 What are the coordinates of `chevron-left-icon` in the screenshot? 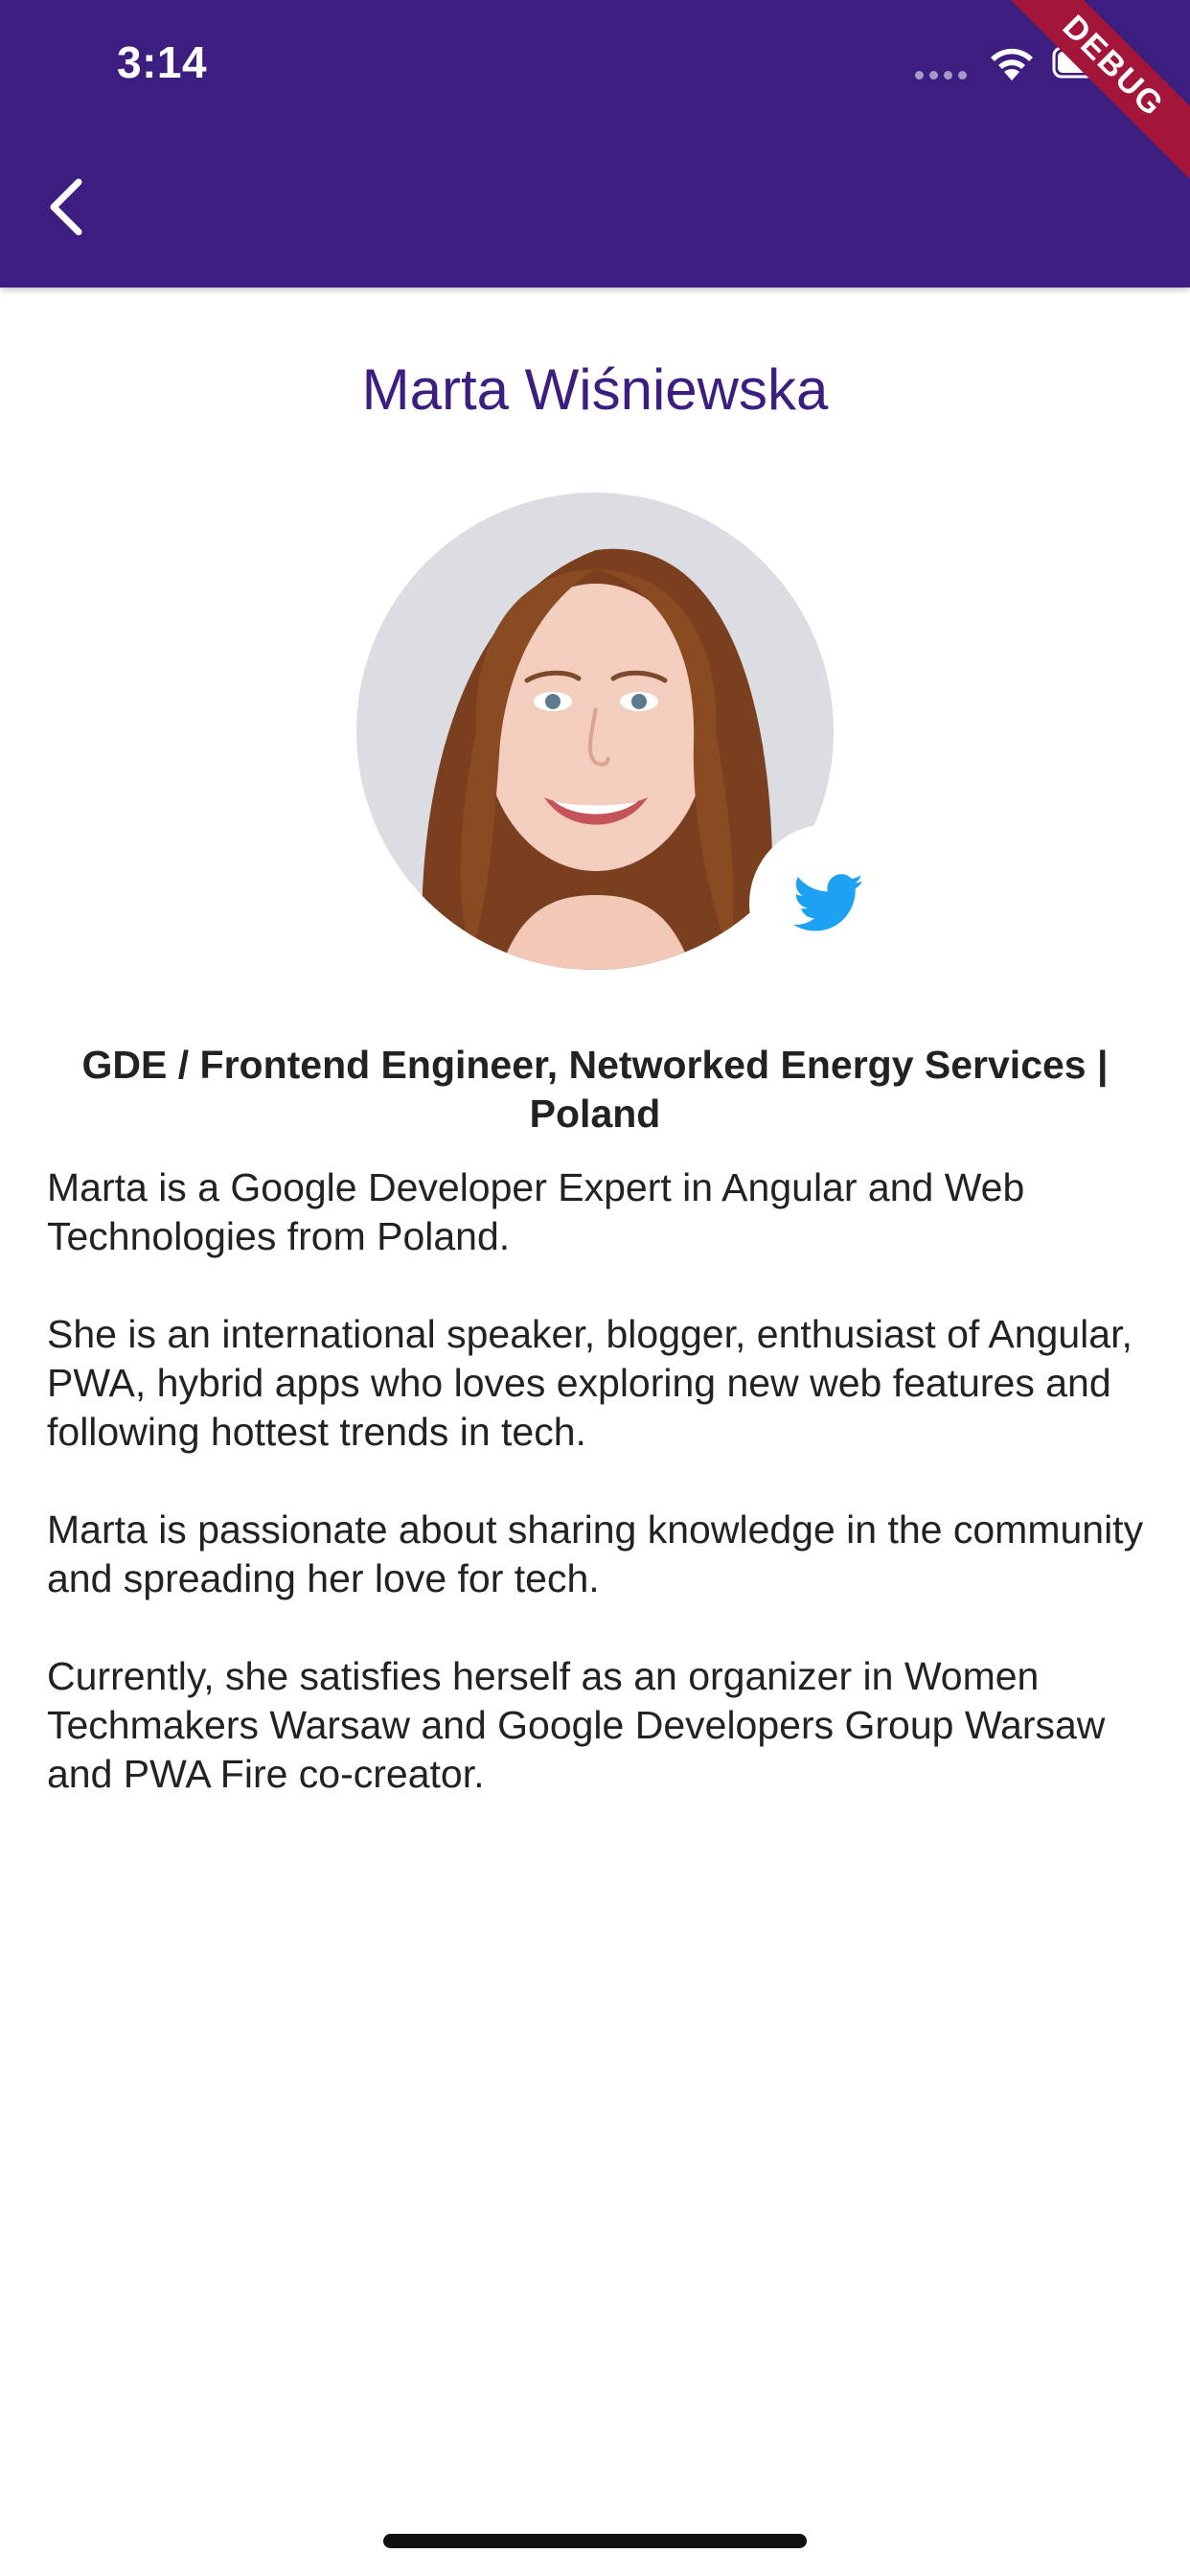 It's located at (66, 207).